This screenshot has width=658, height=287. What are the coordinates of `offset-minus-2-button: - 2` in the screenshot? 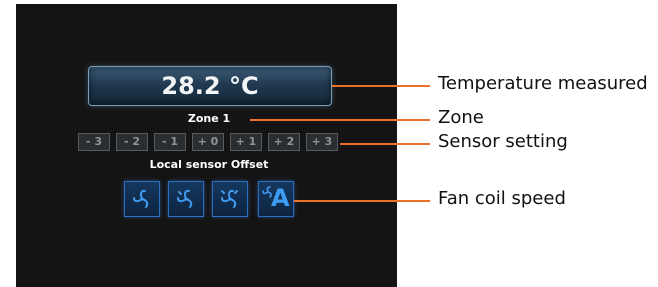 It's located at (132, 142).